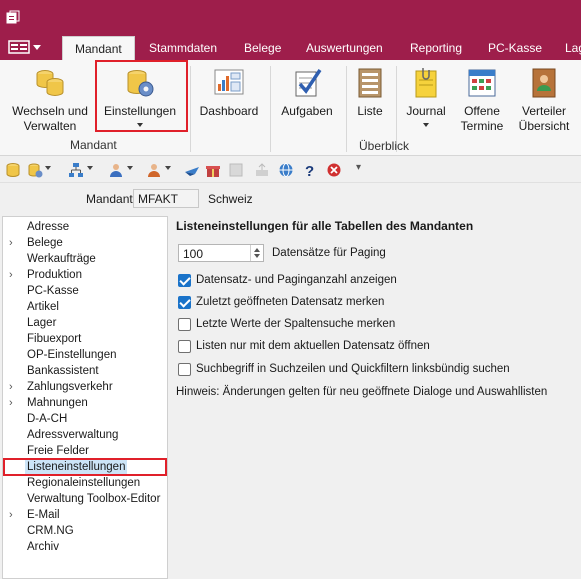 Image resolution: width=581 pixels, height=579 pixels. Describe the element at coordinates (85, 515) in the screenshot. I see `tree-item: › E-Mail` at that location.